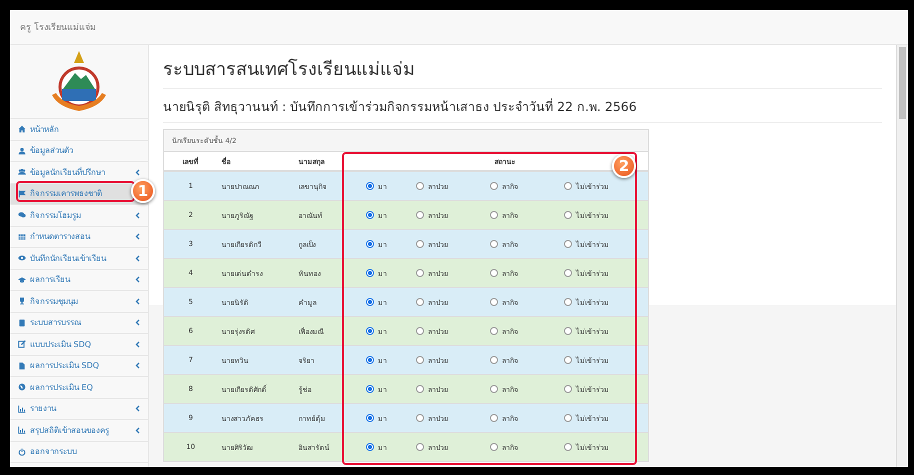 This screenshot has width=914, height=475. What do you see at coordinates (22, 258) in the screenshot?
I see `eye-icon` at bounding box center [22, 258].